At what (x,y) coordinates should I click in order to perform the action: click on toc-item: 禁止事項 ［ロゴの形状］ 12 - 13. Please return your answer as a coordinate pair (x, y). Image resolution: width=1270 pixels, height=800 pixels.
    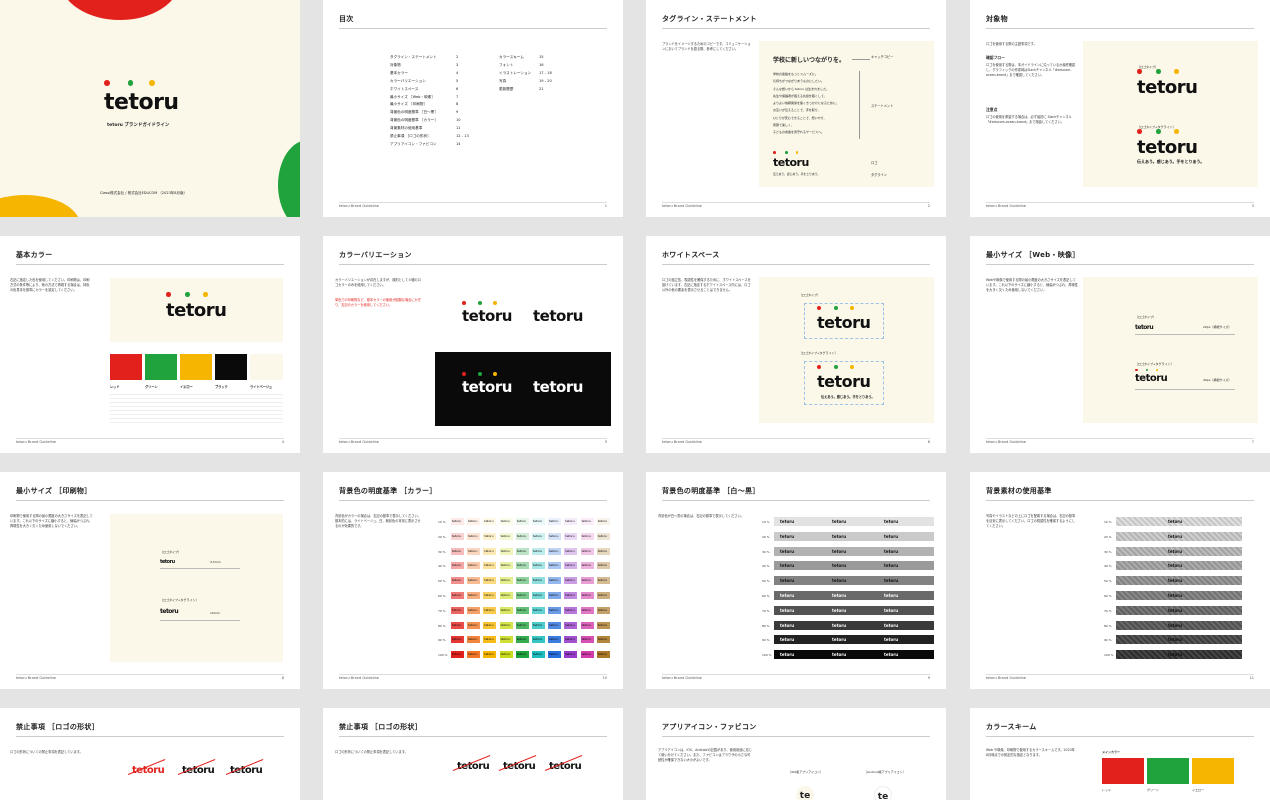
    Looking at the image, I should click on (435, 137).